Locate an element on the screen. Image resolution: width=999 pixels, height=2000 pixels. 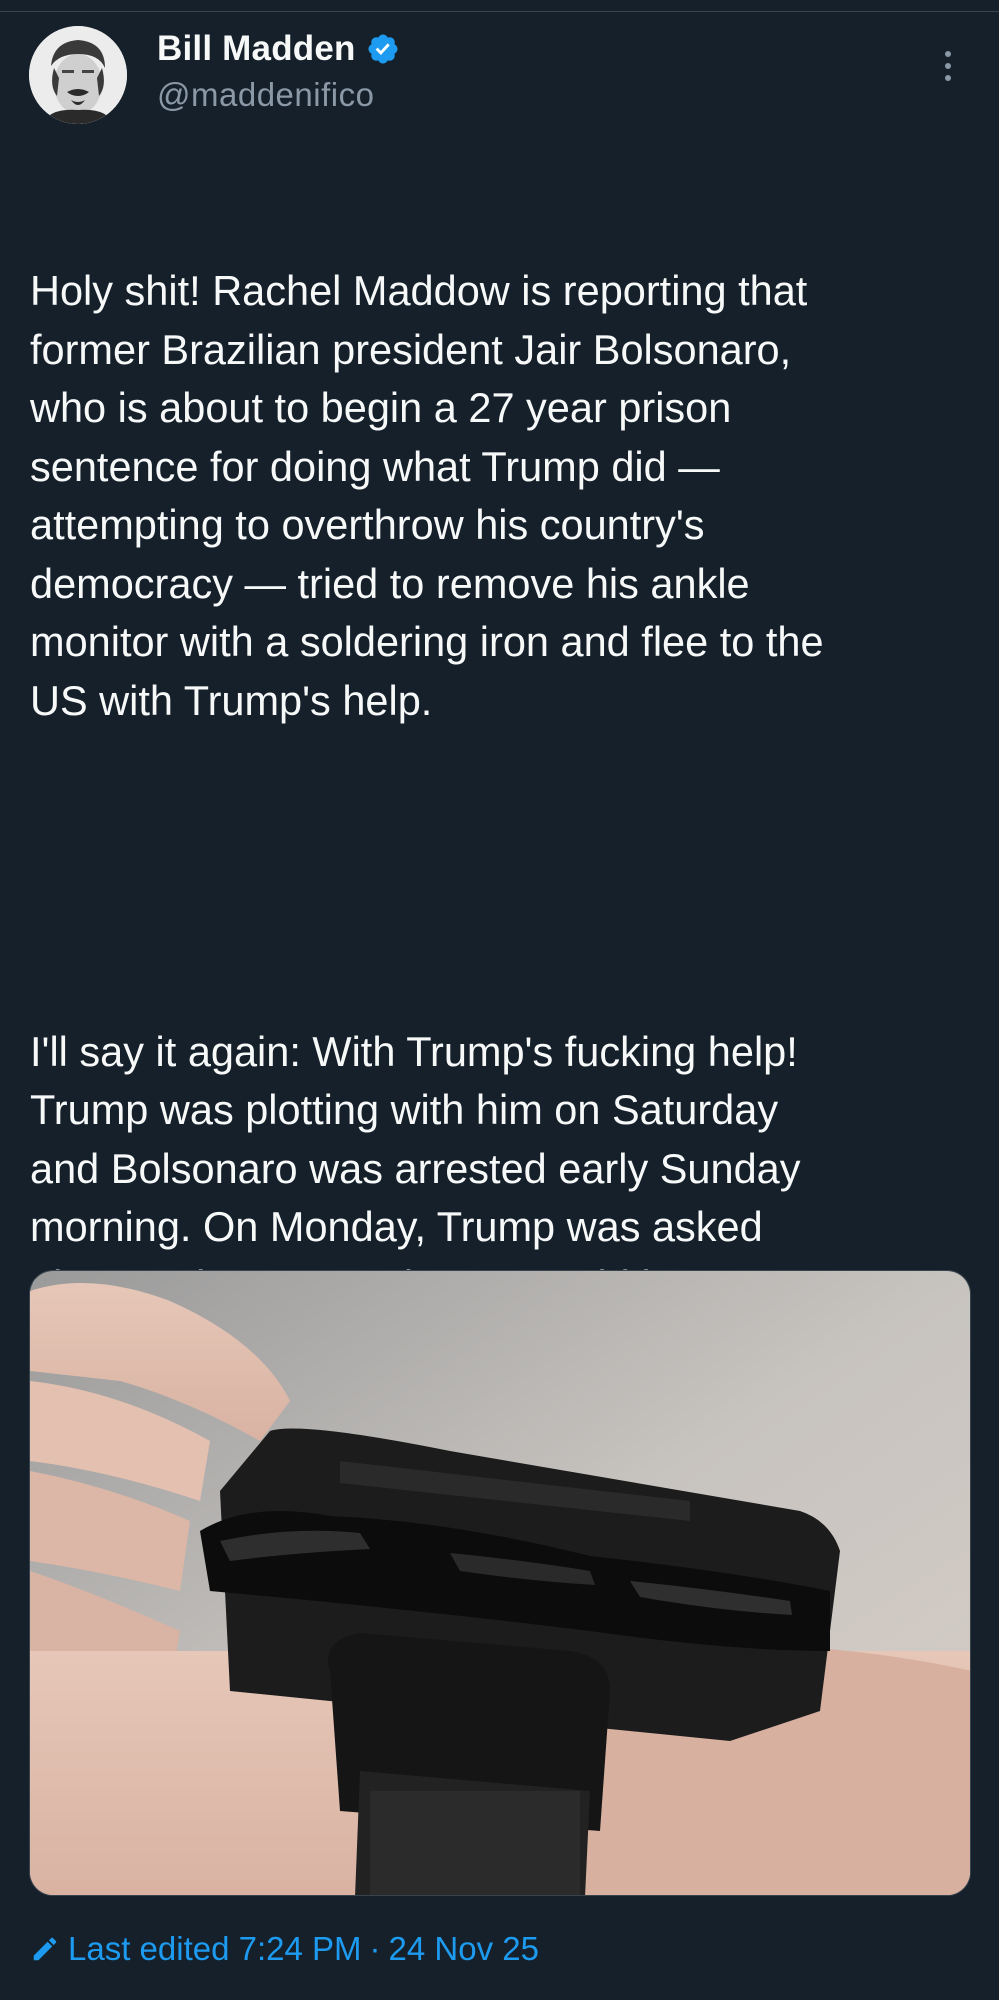
user-avatar-photo is located at coordinates (78, 75).